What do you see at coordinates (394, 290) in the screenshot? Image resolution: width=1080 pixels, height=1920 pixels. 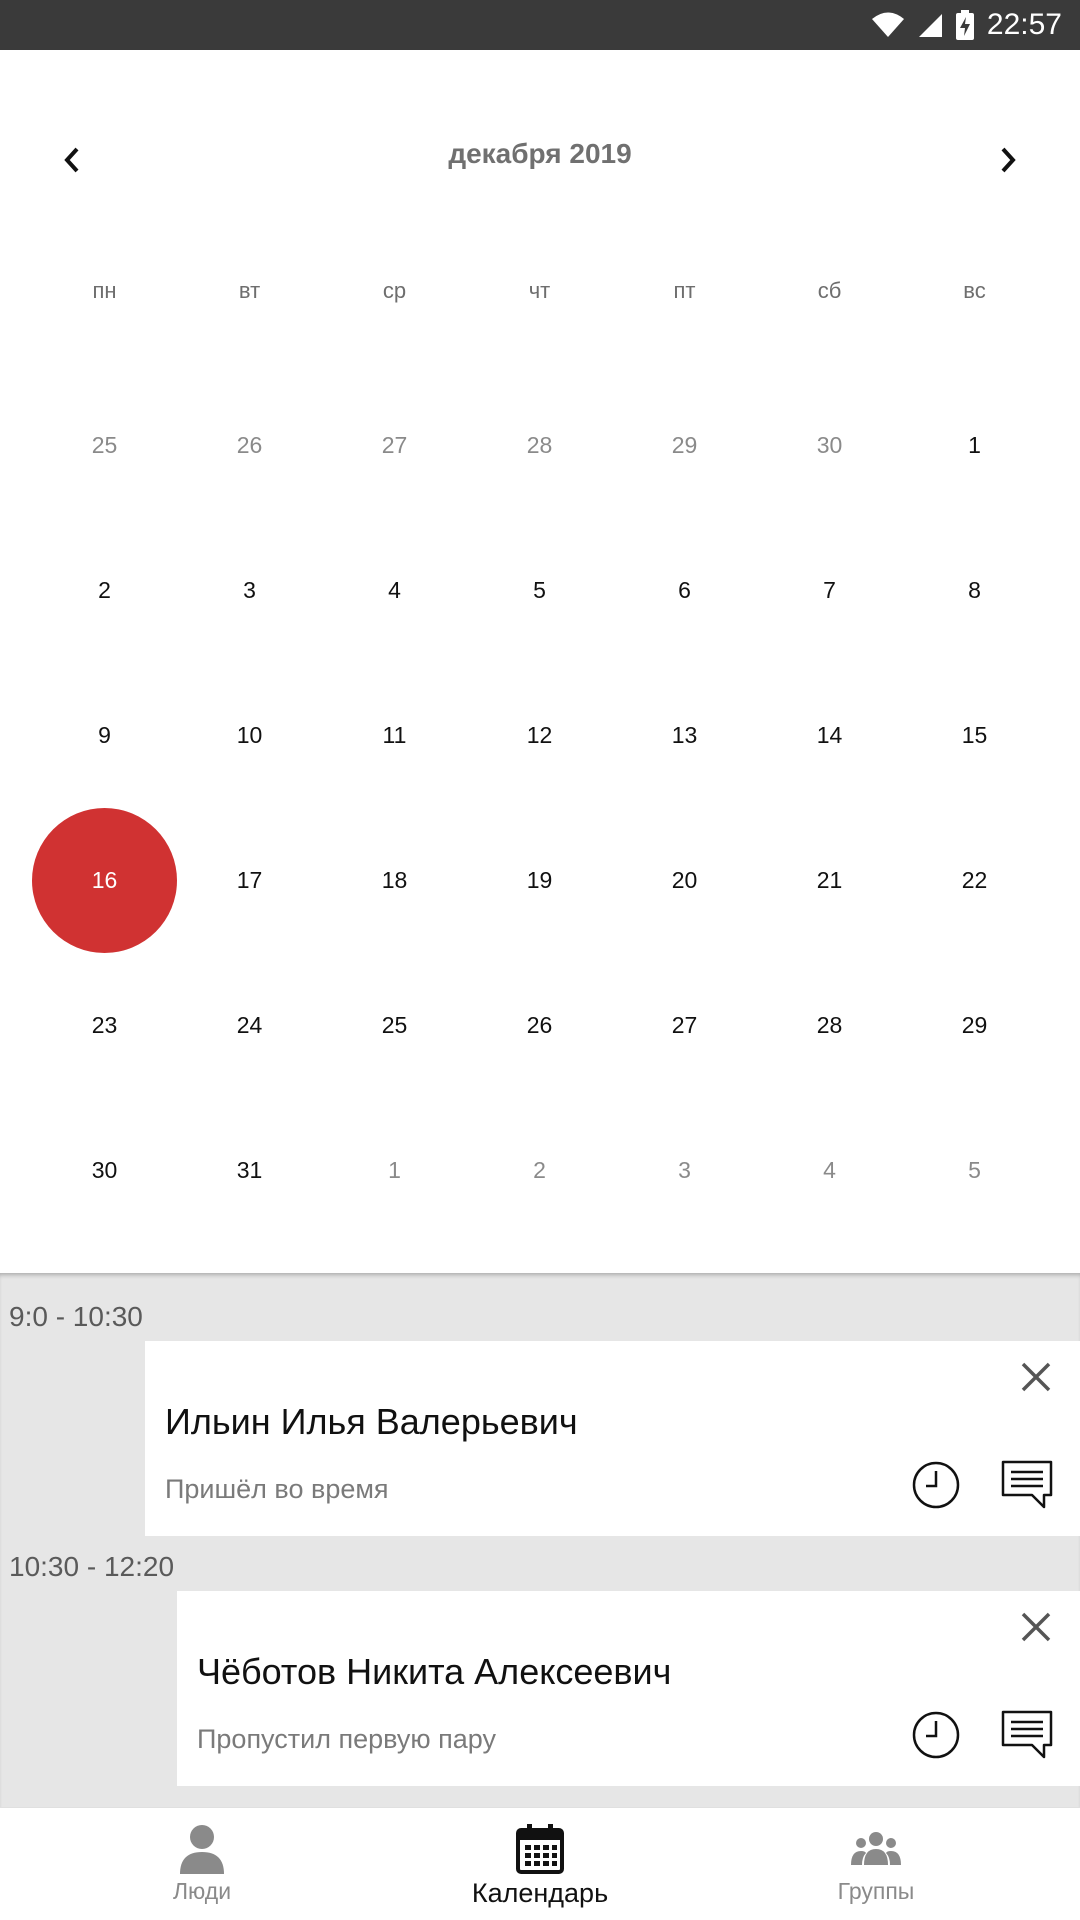 I see `weekday-label: ср` at bounding box center [394, 290].